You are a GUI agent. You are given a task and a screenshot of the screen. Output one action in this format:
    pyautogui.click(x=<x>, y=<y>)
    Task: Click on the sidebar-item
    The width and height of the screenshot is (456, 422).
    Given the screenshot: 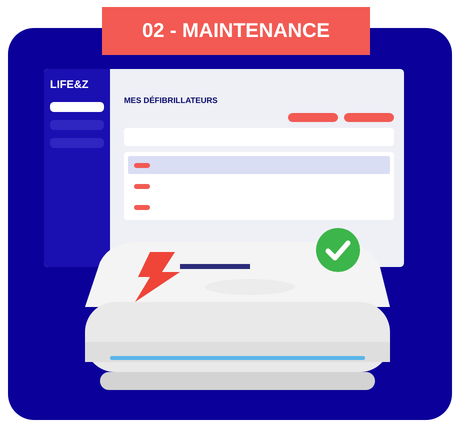 What is the action you would take?
    pyautogui.click(x=77, y=107)
    